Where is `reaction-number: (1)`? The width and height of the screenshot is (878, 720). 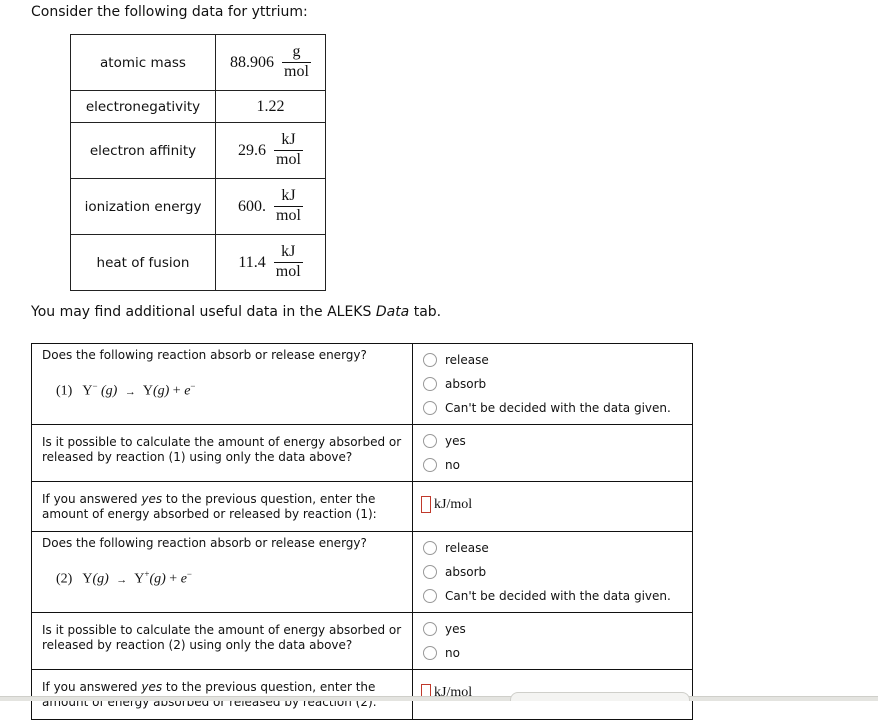
reaction-number: (1) is located at coordinates (64, 391).